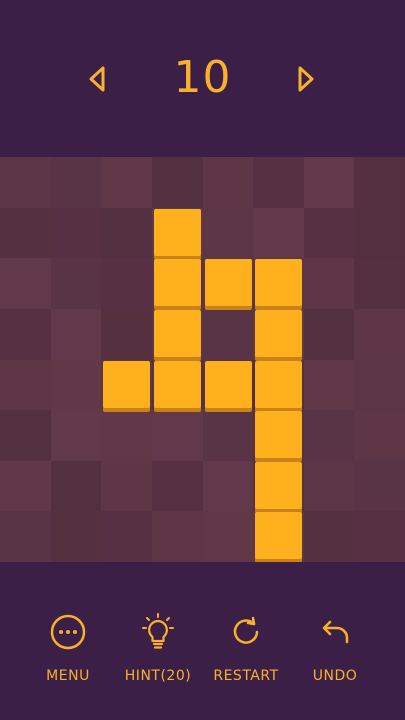  What do you see at coordinates (335, 652) in the screenshot?
I see `undo-button: UNDO` at bounding box center [335, 652].